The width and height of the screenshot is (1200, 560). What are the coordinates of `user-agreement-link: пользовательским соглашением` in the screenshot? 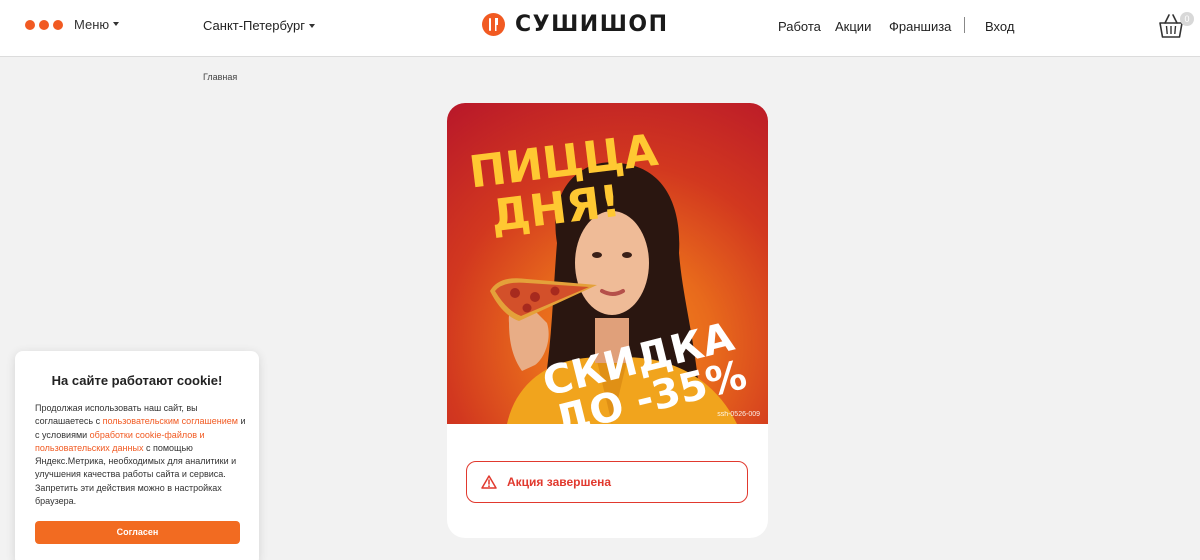 It's located at (170, 421).